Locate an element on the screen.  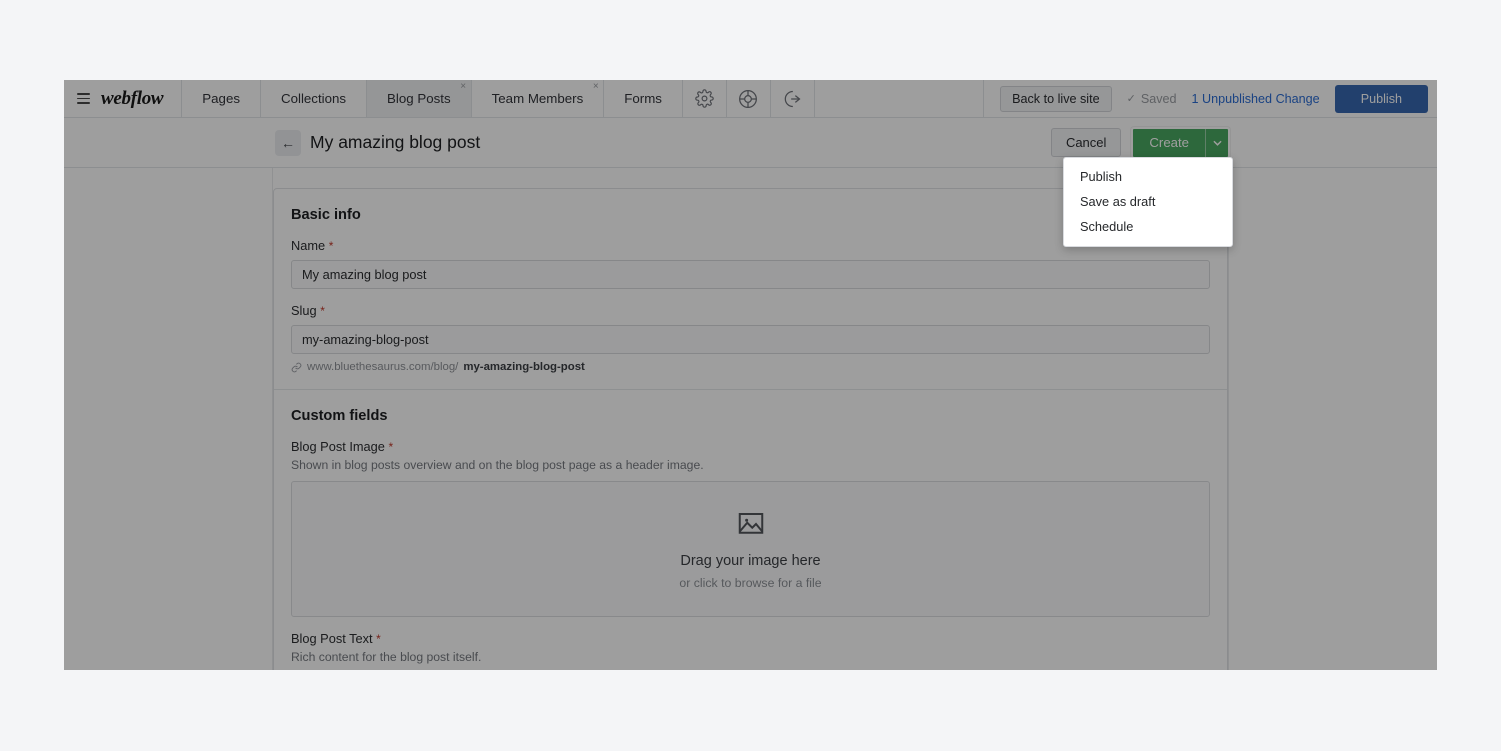
blog-post-text-label: Blog Post Text * is located at coordinates (750, 638).